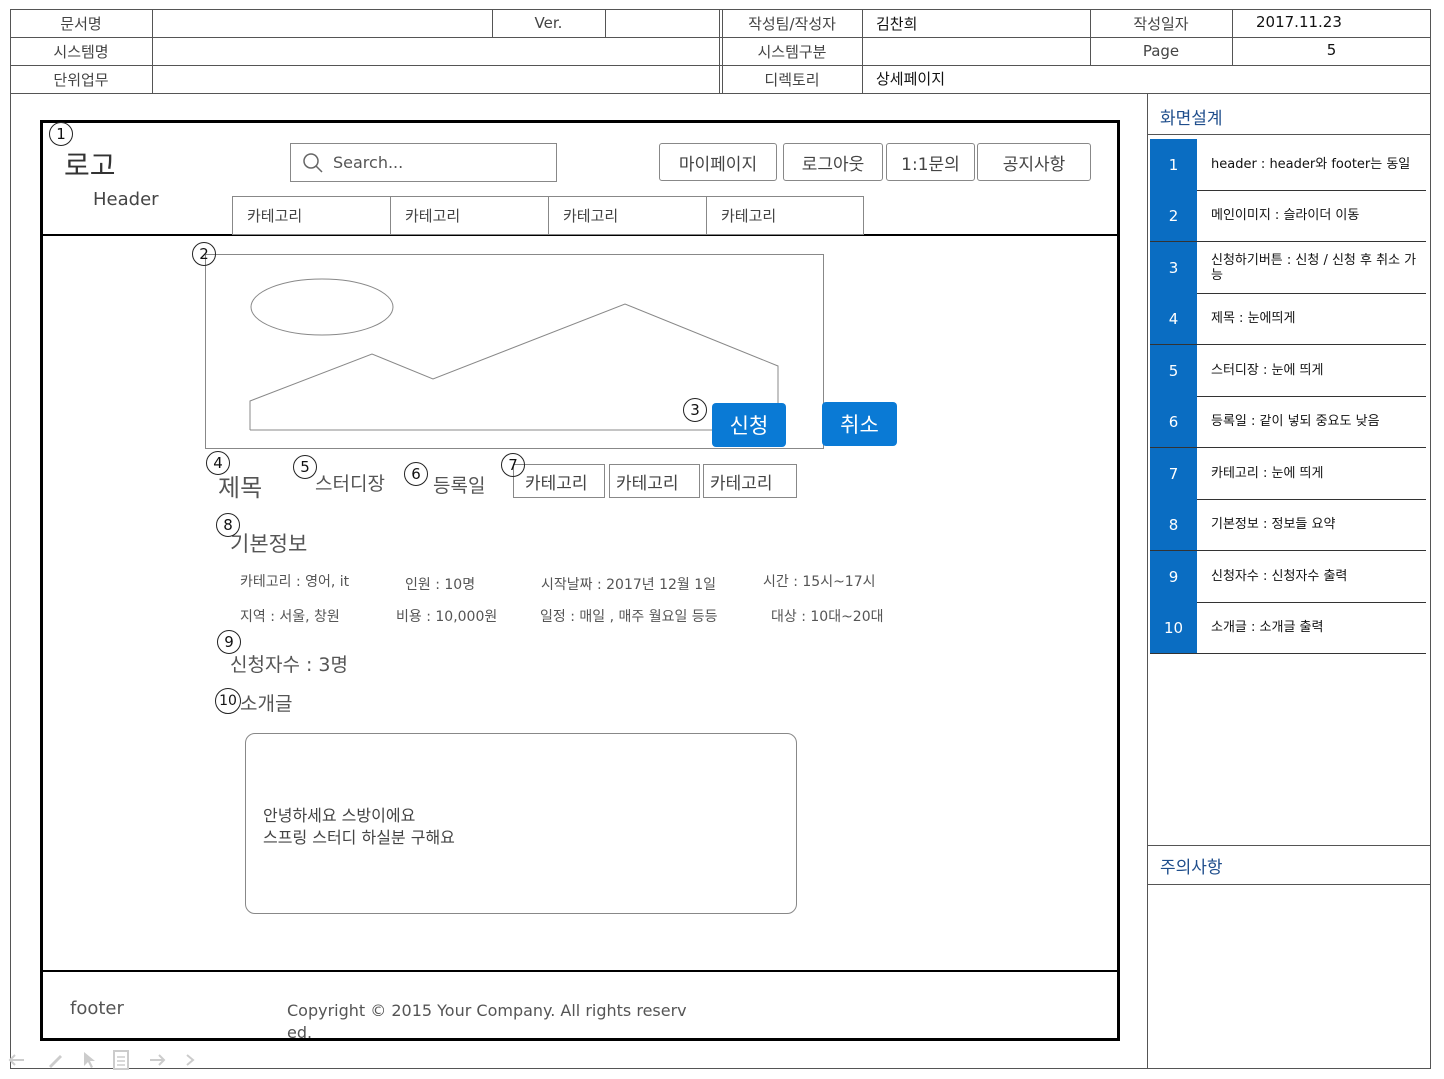 This screenshot has height=1079, width=1444. I want to click on marker-7: 7, so click(513, 465).